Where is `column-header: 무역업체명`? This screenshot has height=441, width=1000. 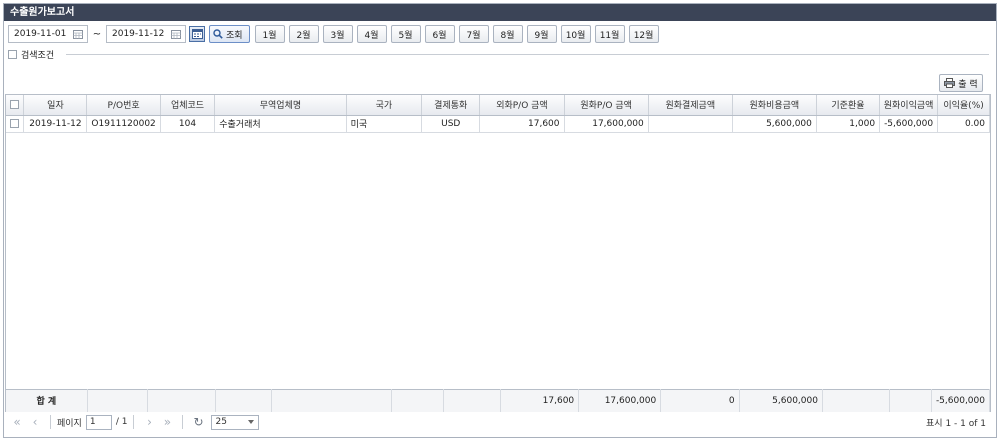
column-header: 무역업체명 is located at coordinates (280, 105).